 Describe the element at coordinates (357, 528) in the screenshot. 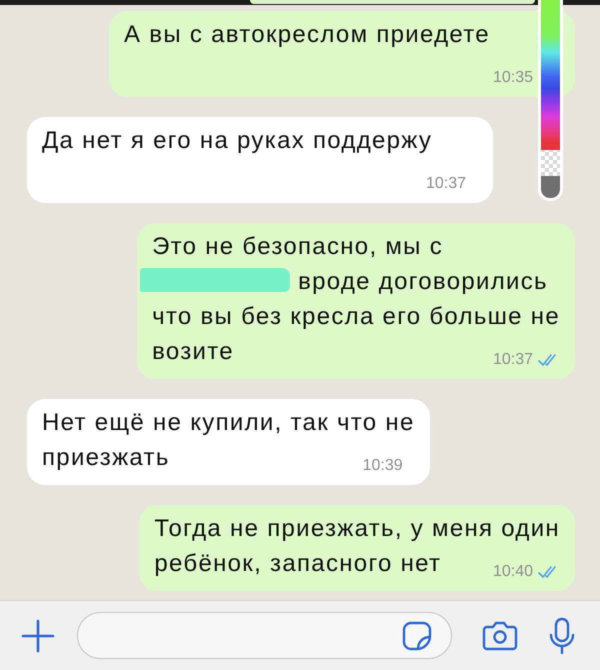

I see `message-text: Тогда не приезжать, у меня один` at that location.